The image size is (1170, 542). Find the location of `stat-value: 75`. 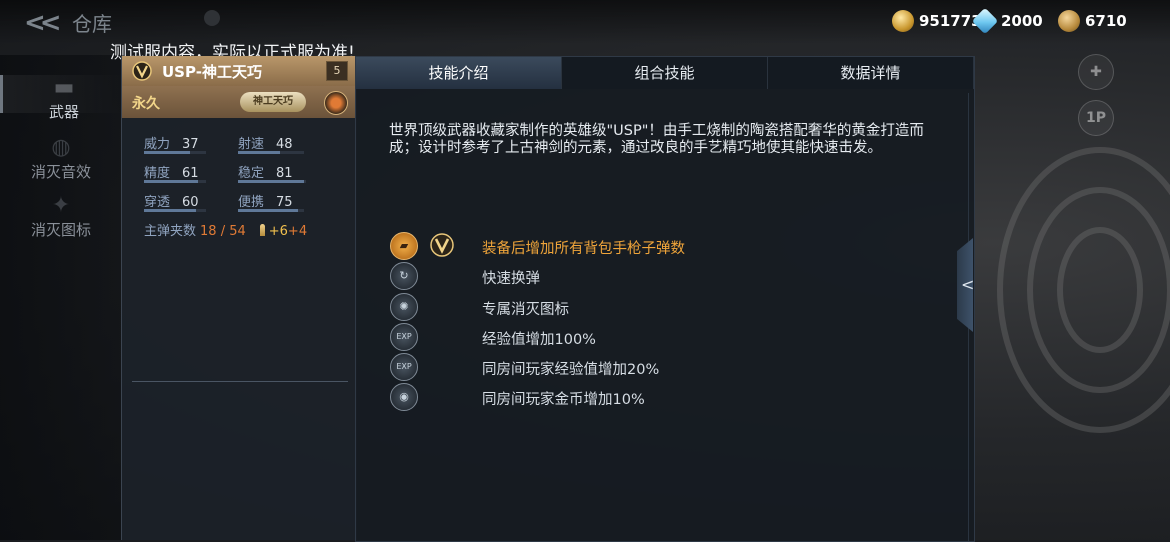

stat-value: 75 is located at coordinates (284, 202).